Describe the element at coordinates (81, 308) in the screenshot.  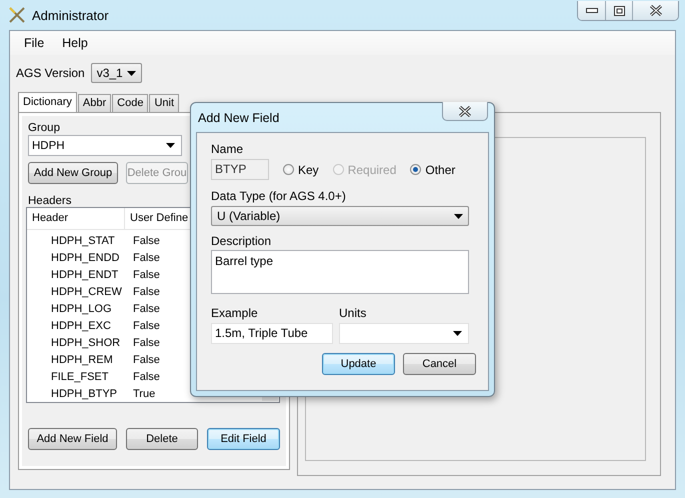
I see `table-cell-text: HDPH_LOG` at that location.